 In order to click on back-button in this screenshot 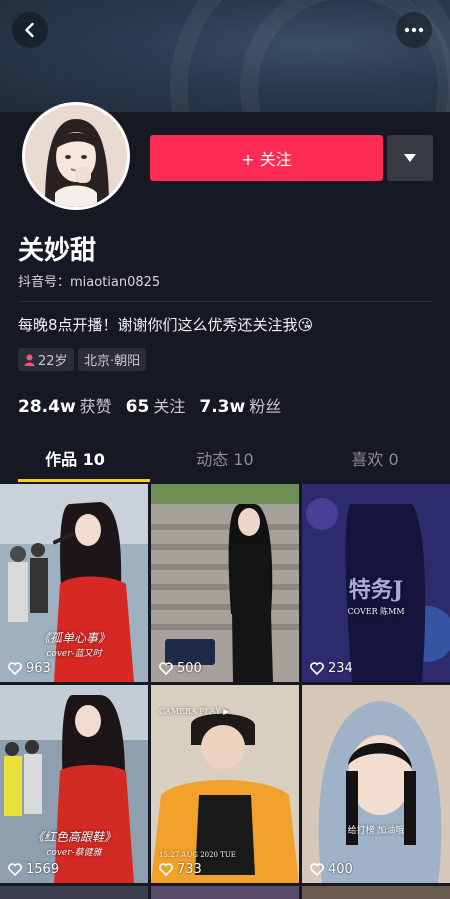, I will do `click(30, 30)`.